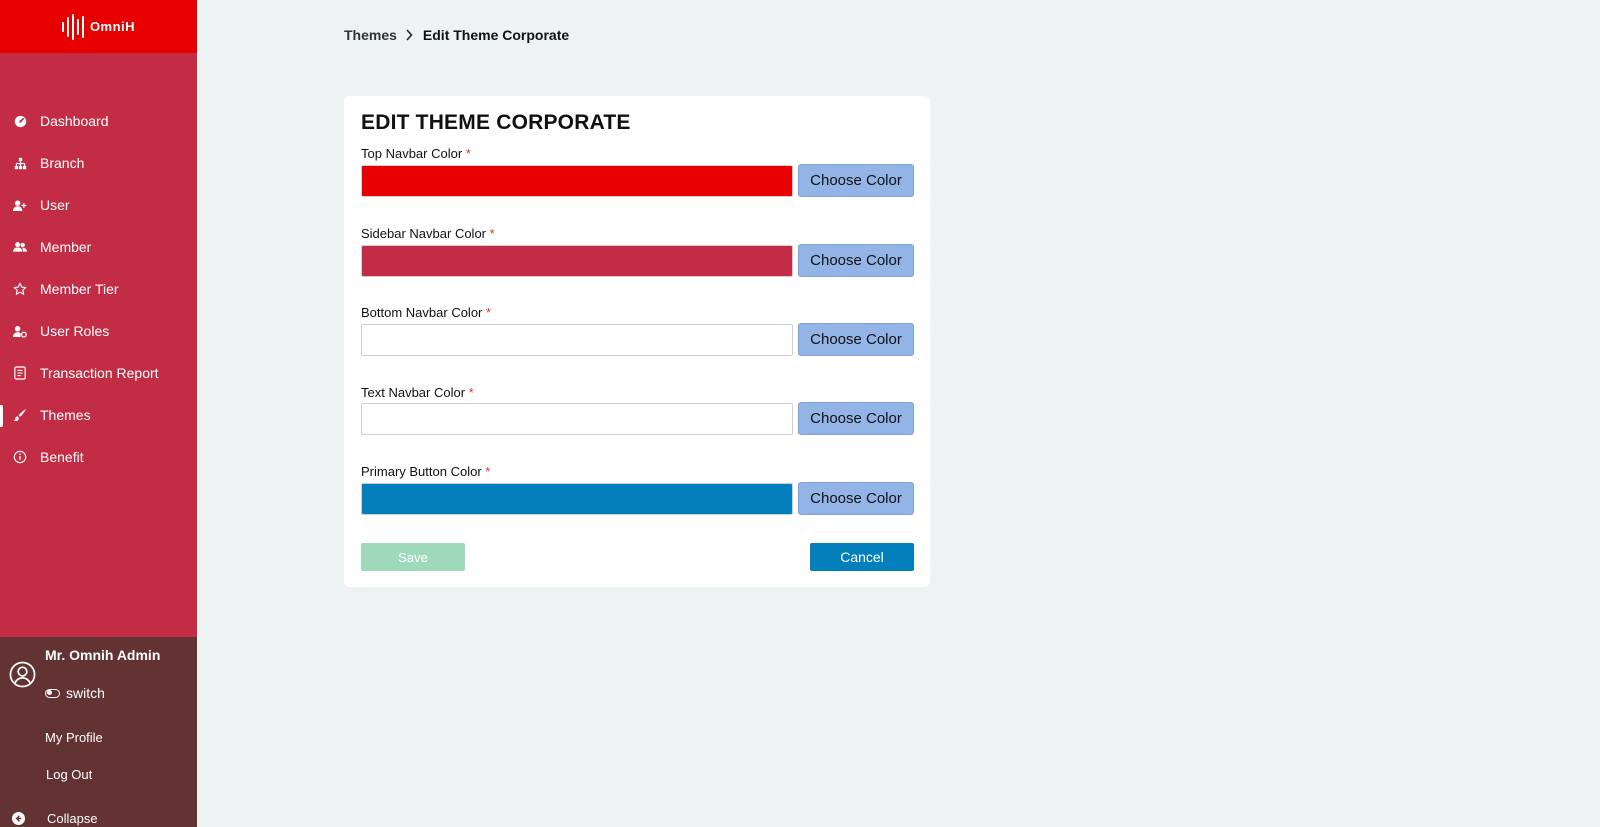 The image size is (1600, 827). Describe the element at coordinates (421, 471) in the screenshot. I see `field-label-text: Primary Button Color` at that location.